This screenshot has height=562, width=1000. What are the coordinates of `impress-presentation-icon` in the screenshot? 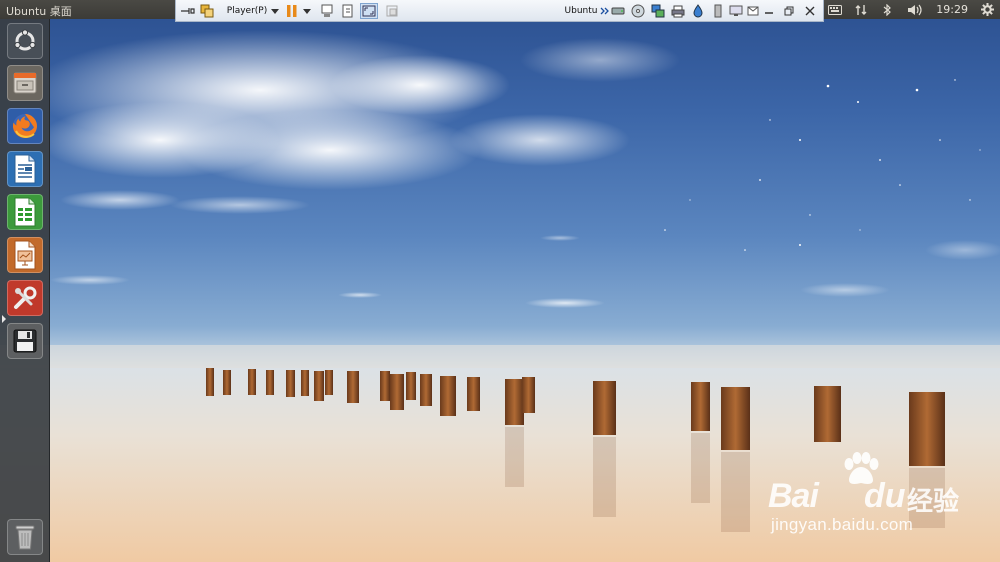 It's located at (25, 255).